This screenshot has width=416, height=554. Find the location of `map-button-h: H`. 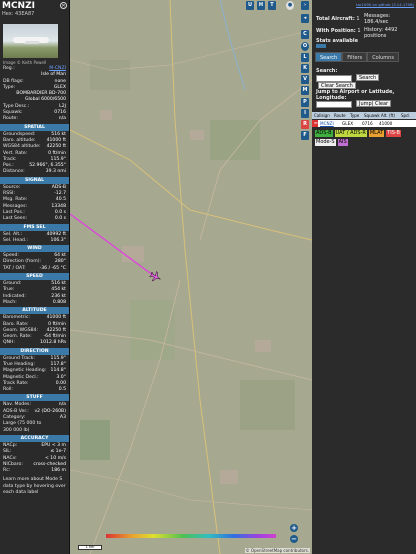

map-button-h: H is located at coordinates (261, 5).